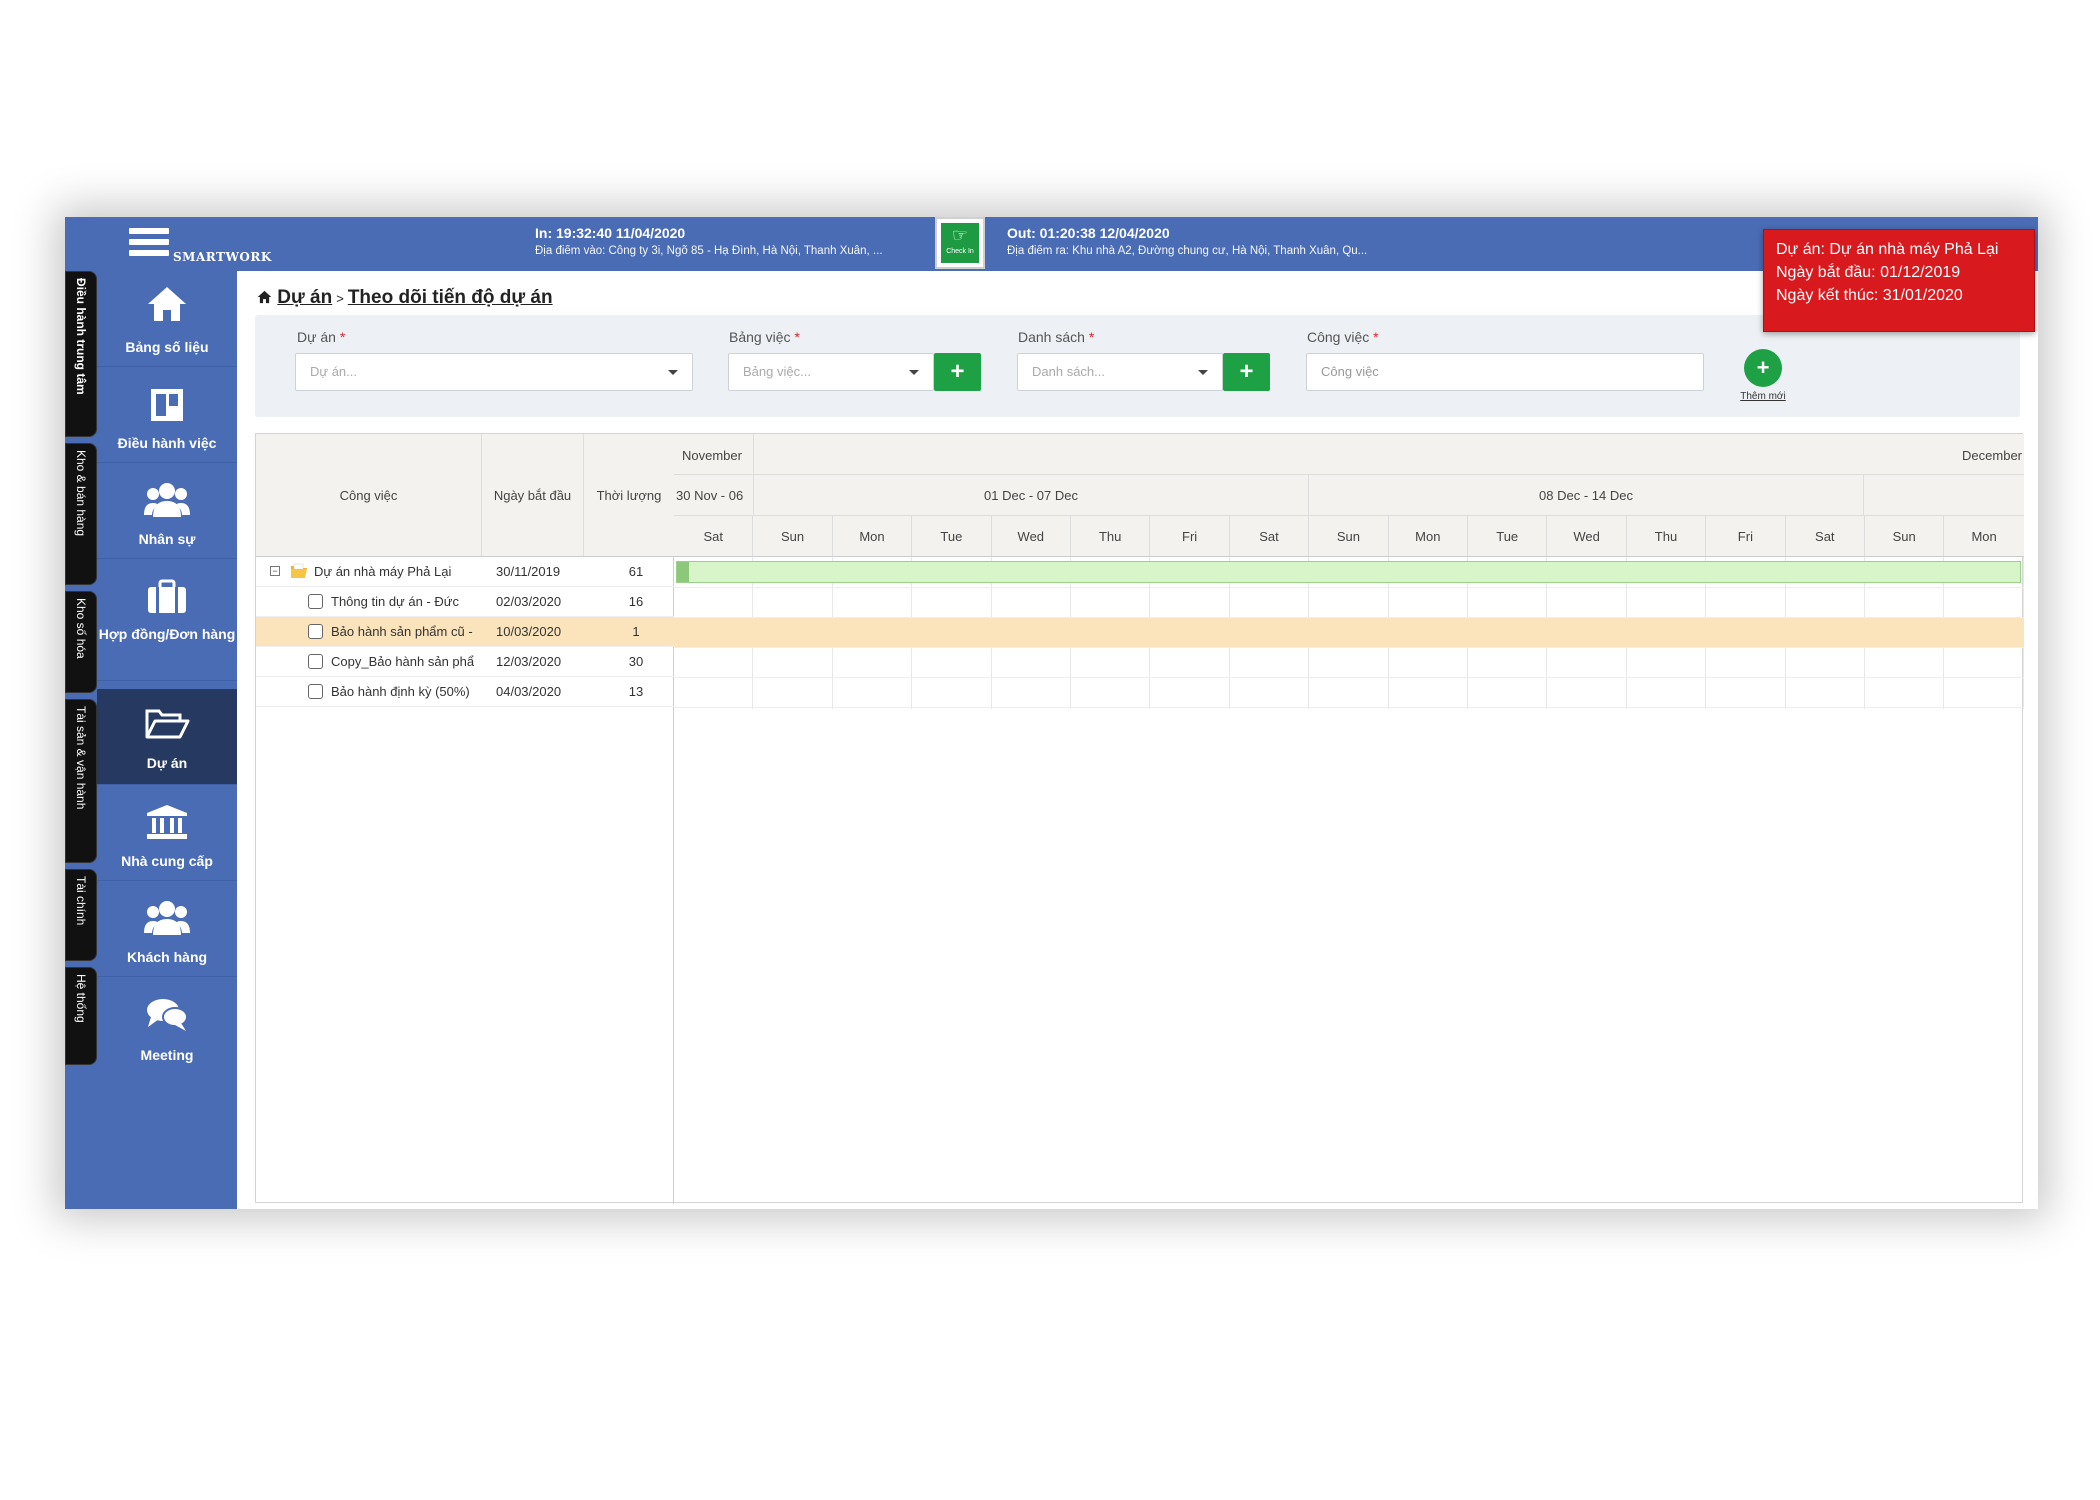 This screenshot has height=1500, width=2100. What do you see at coordinates (299, 570) in the screenshot?
I see `folder-icon` at bounding box center [299, 570].